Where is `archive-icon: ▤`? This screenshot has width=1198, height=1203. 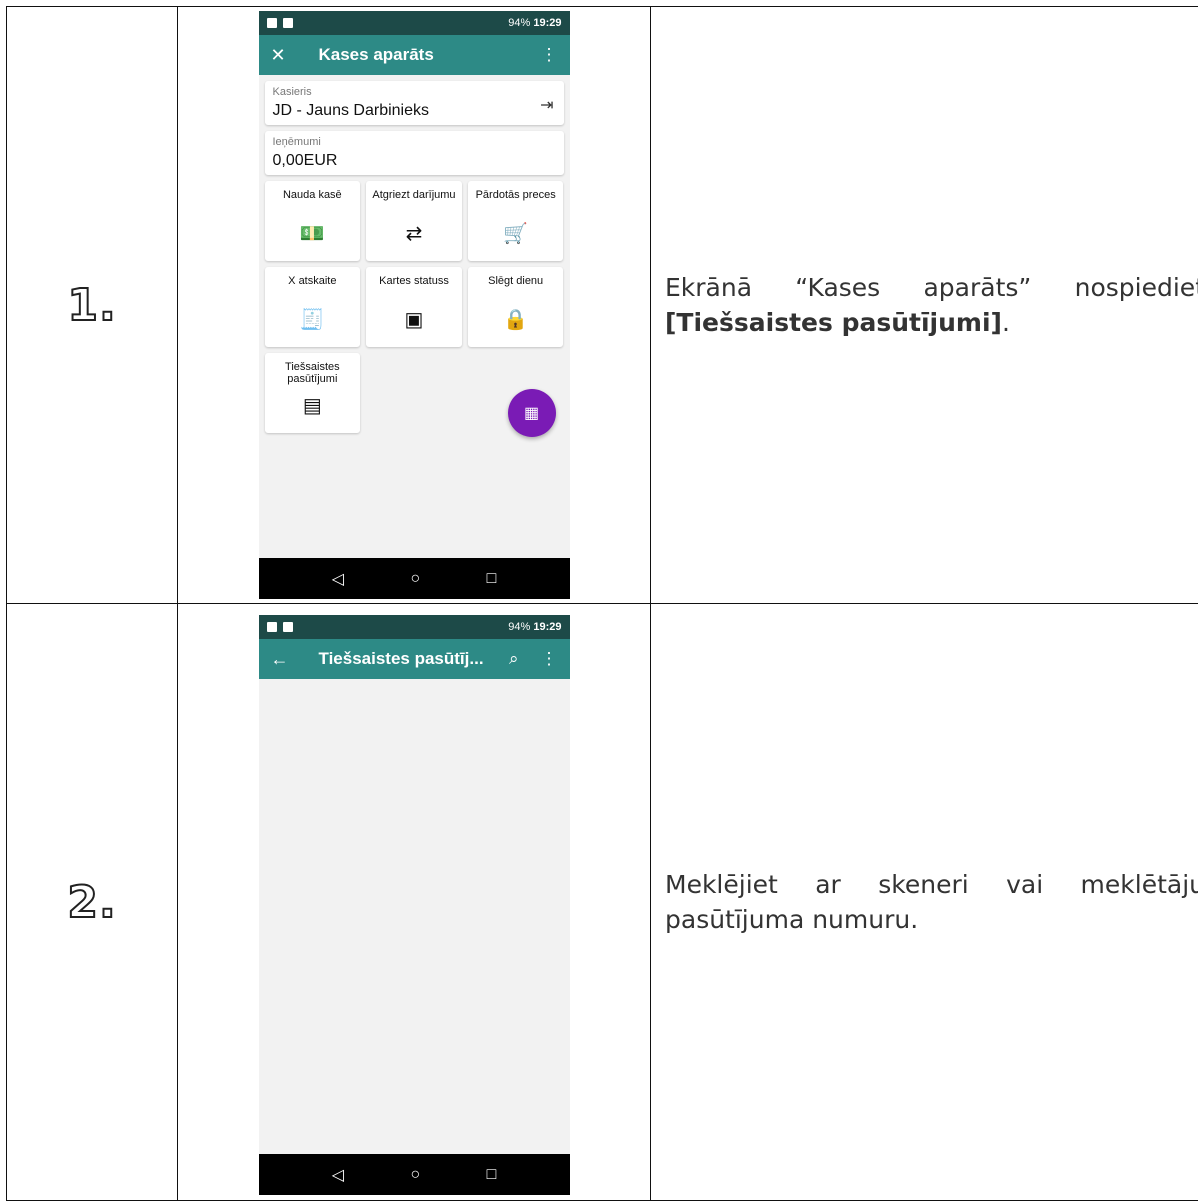 archive-icon: ▤ is located at coordinates (312, 406).